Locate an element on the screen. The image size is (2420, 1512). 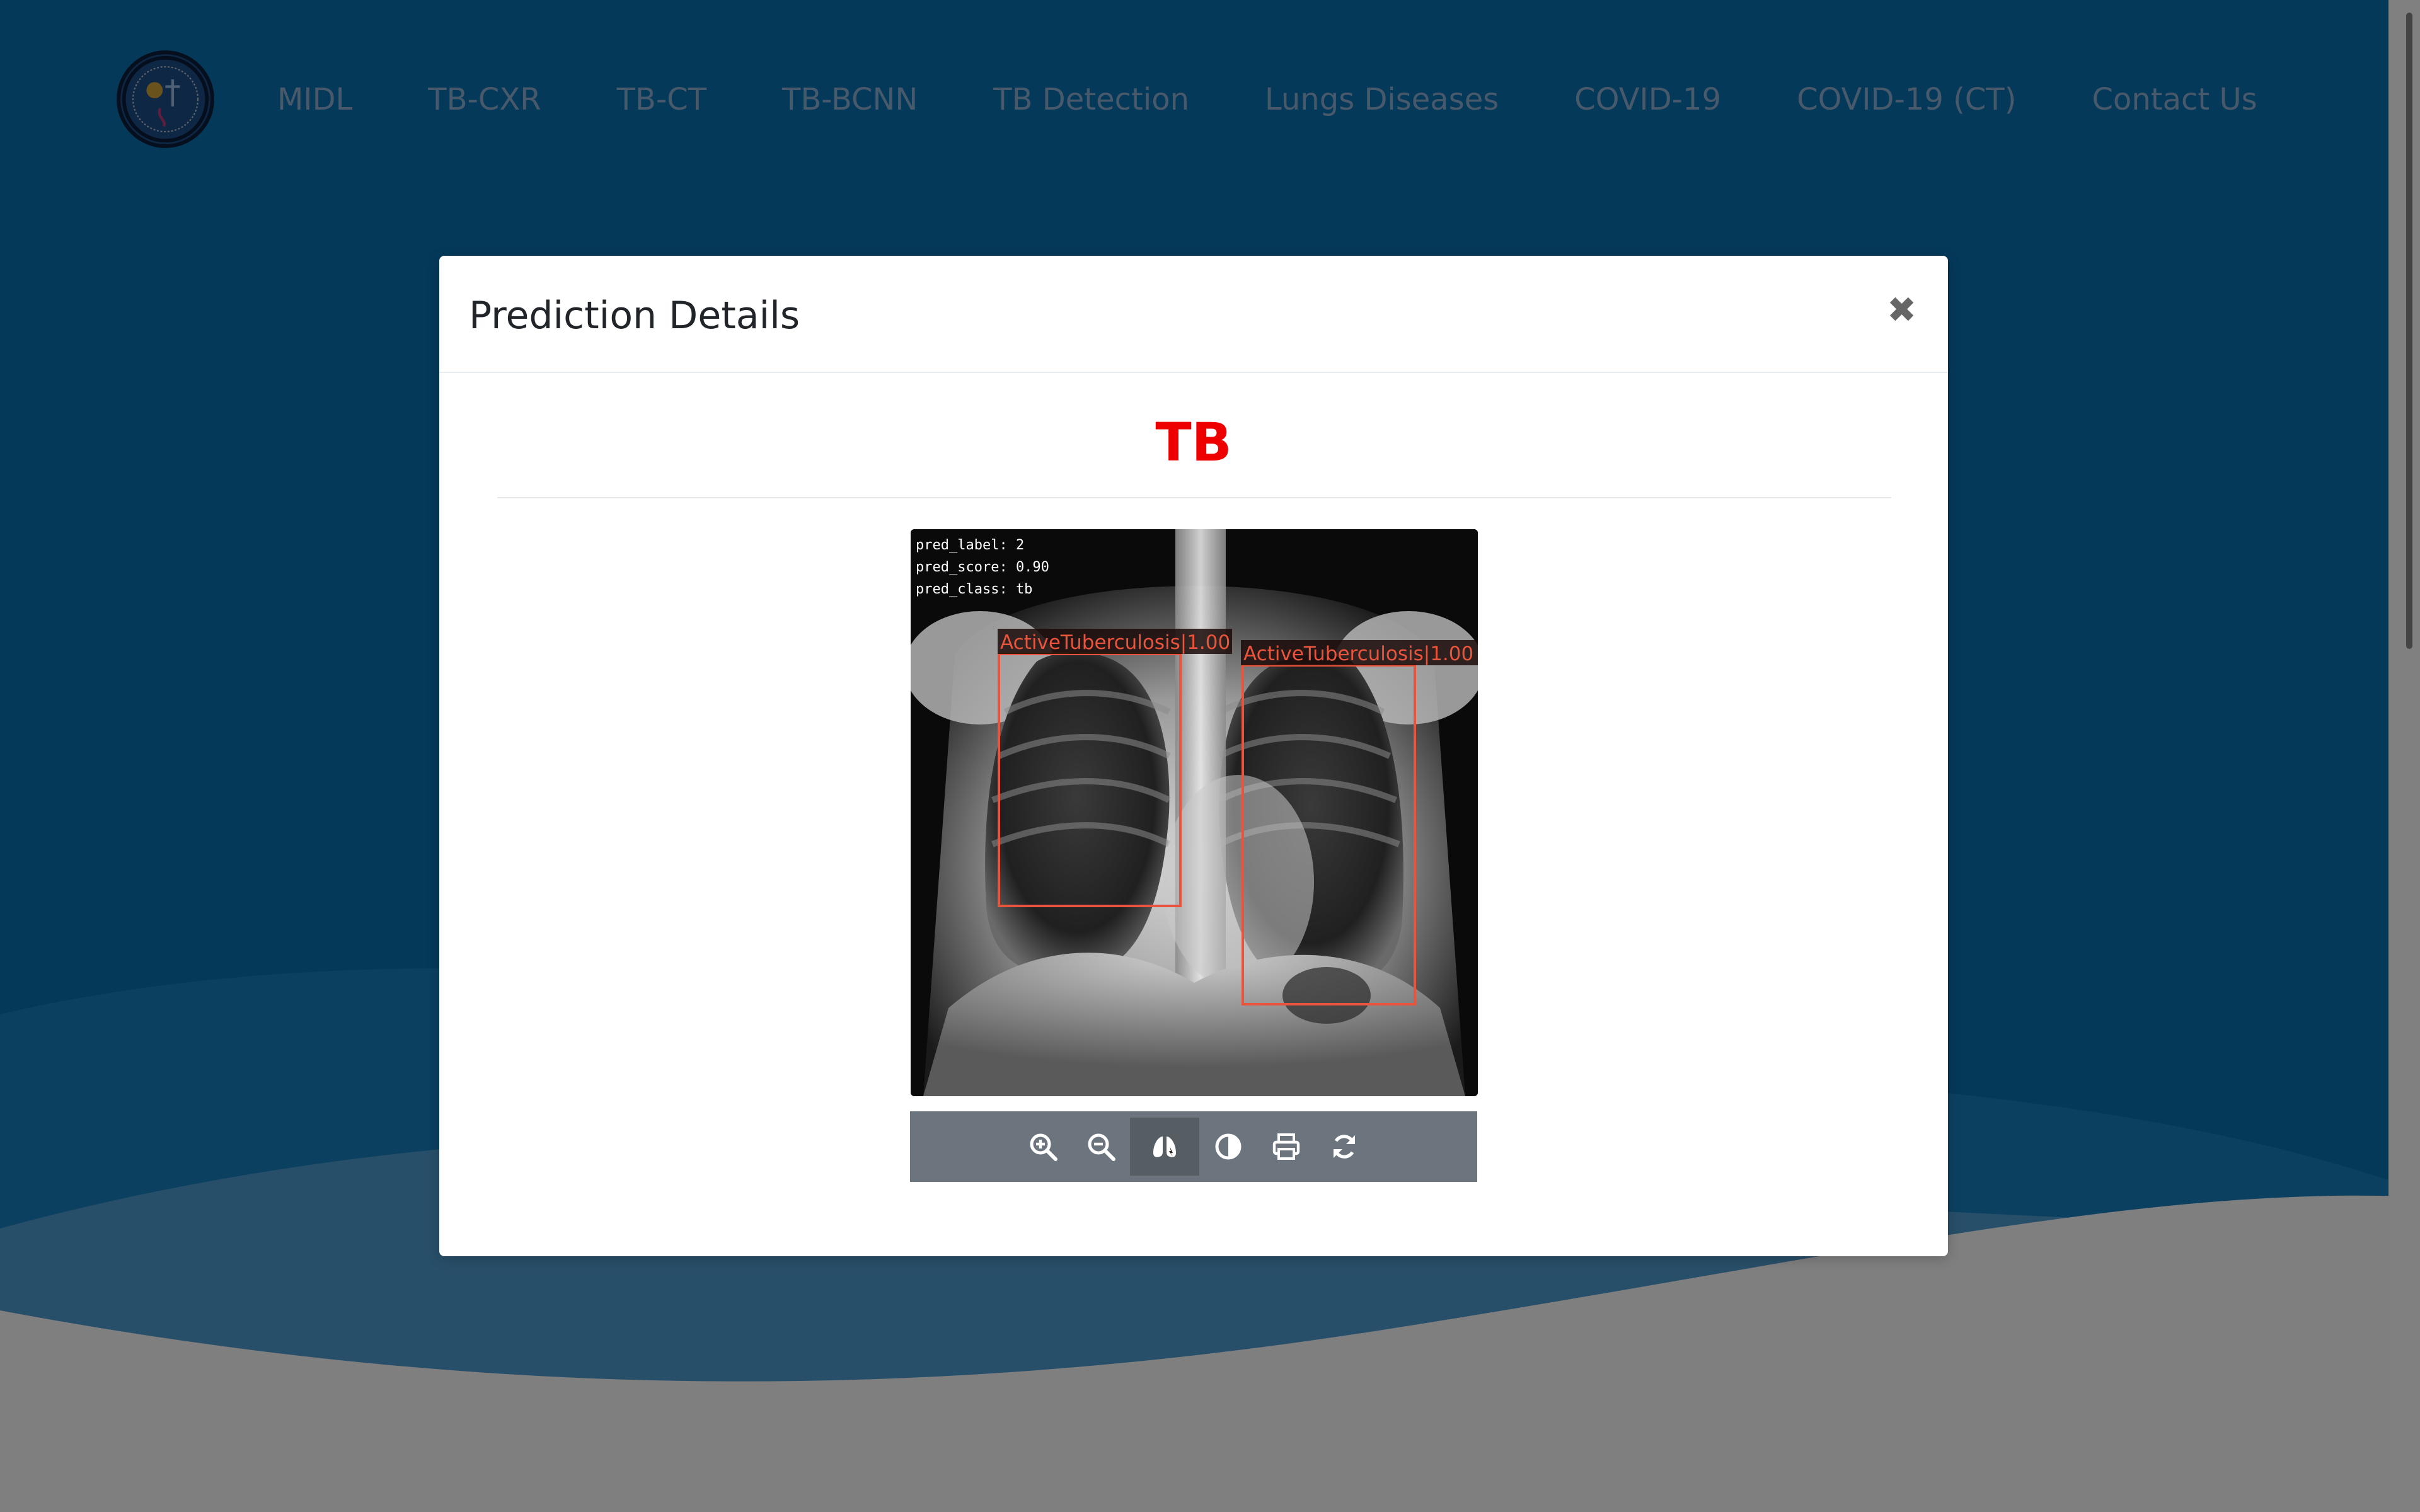
image-toolbar is located at coordinates (1194, 1146).